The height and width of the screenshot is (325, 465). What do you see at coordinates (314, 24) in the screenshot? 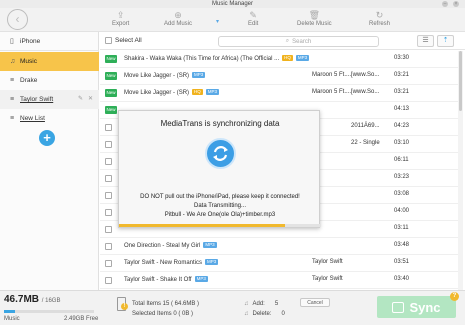
I see `delete-music-label: Delete Music` at bounding box center [314, 24].